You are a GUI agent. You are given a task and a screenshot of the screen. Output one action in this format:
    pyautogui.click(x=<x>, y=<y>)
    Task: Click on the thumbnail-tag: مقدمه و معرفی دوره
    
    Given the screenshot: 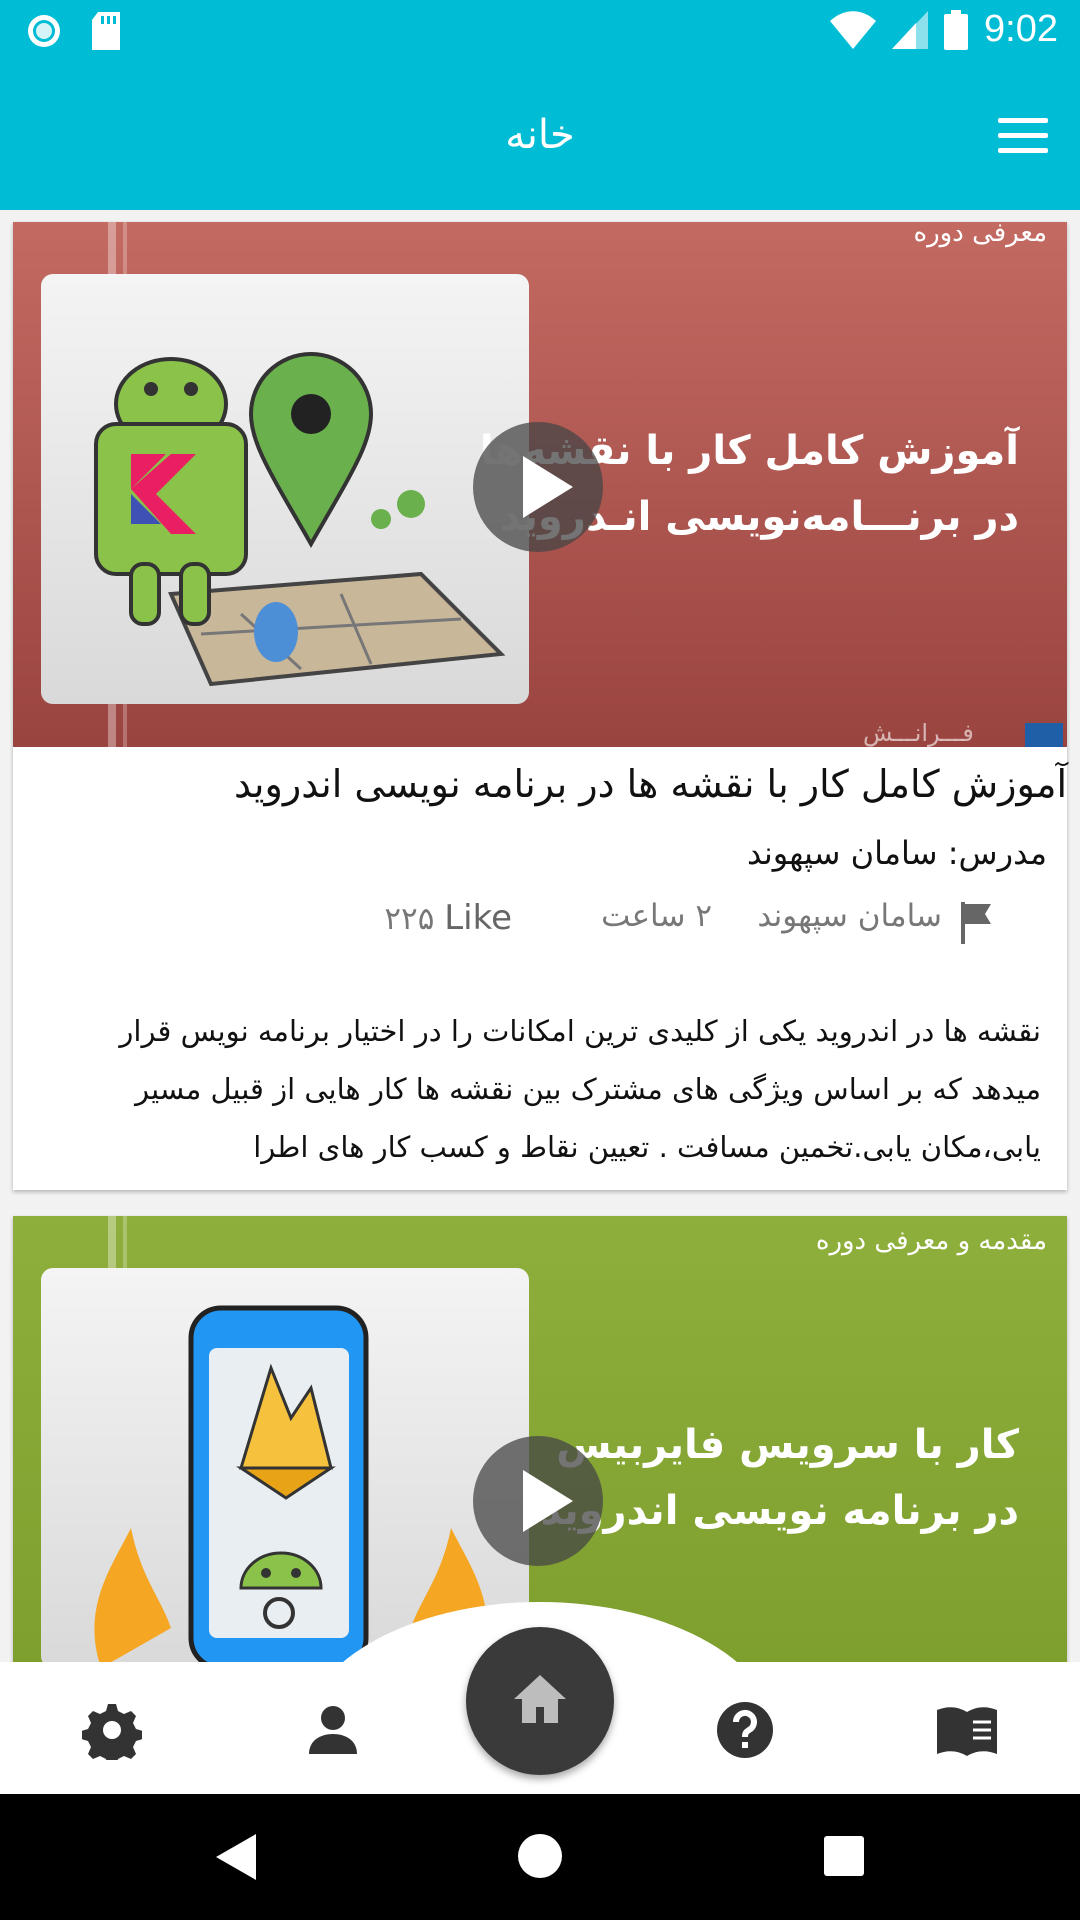 What is the action you would take?
    pyautogui.click(x=931, y=1241)
    